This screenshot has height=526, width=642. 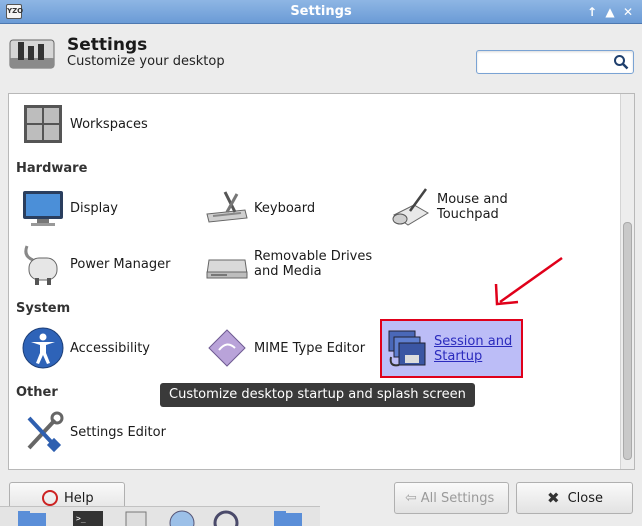 I want to click on item-removable-drives: Removable Drives and Media, so click(x=288, y=264).